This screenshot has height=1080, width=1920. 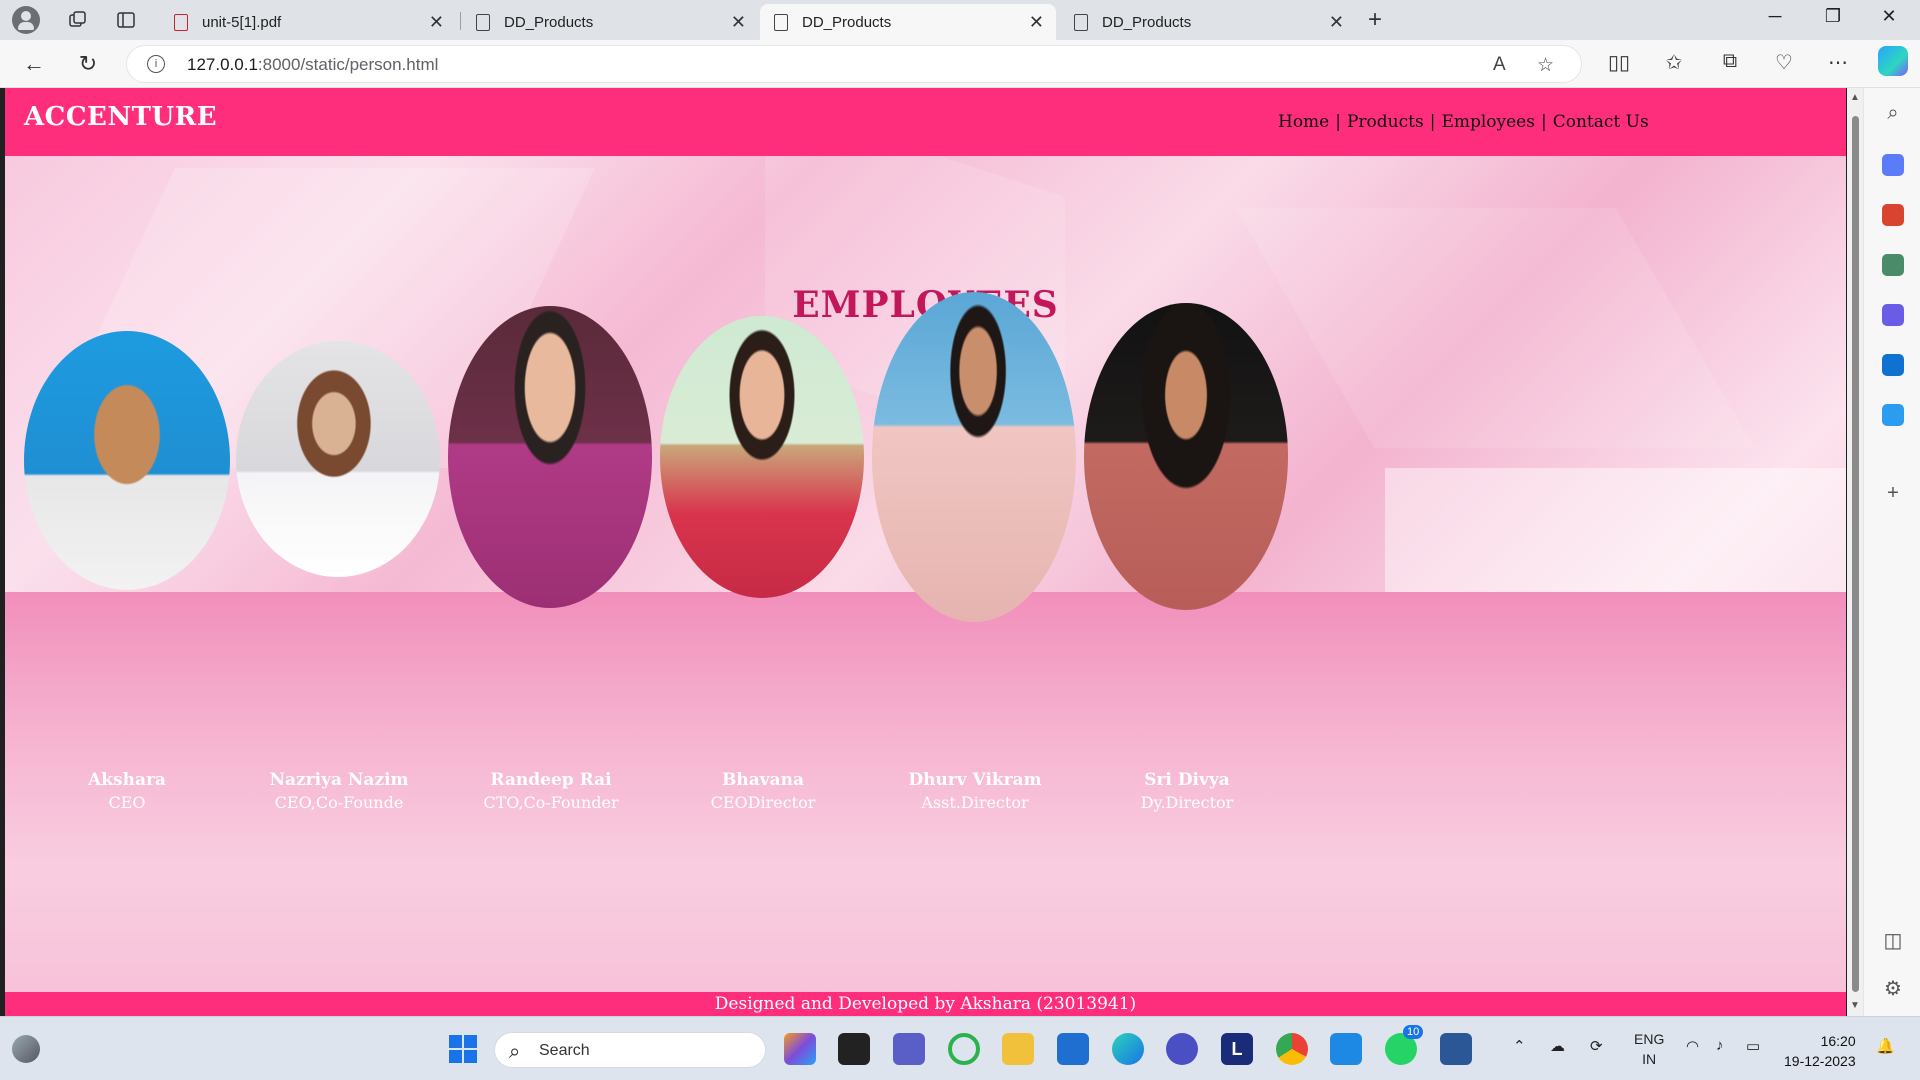 What do you see at coordinates (1303, 122) in the screenshot?
I see `nav-home: Home` at bounding box center [1303, 122].